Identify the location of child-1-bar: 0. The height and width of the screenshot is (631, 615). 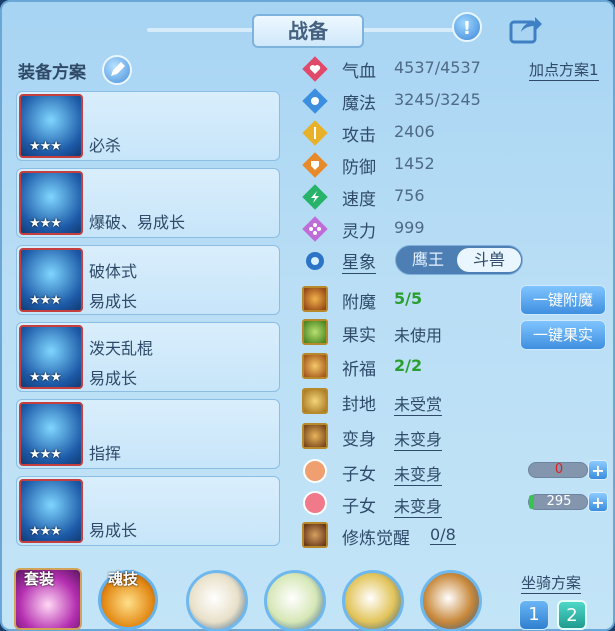
(558, 470).